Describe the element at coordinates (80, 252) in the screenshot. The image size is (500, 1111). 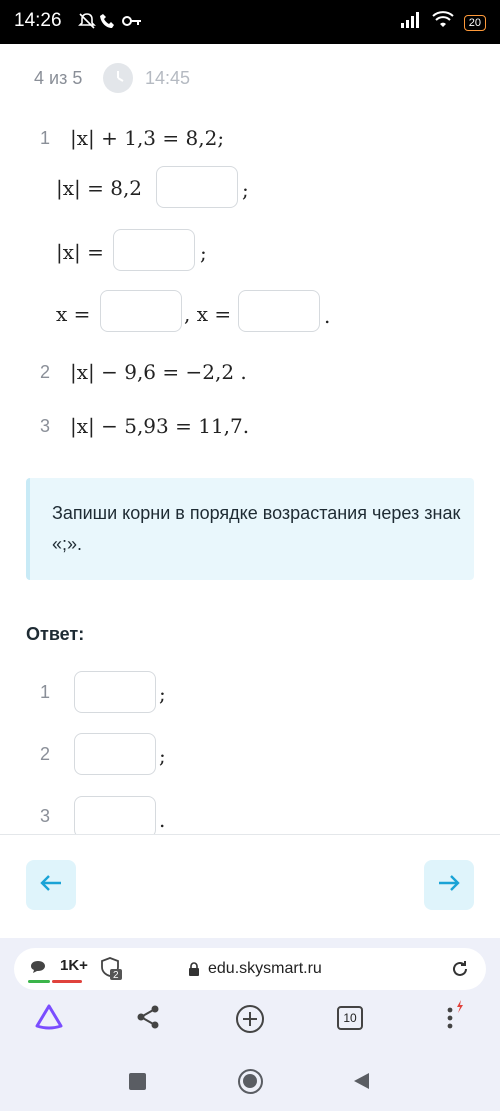
I see `step2-expression: |x| =` at that location.